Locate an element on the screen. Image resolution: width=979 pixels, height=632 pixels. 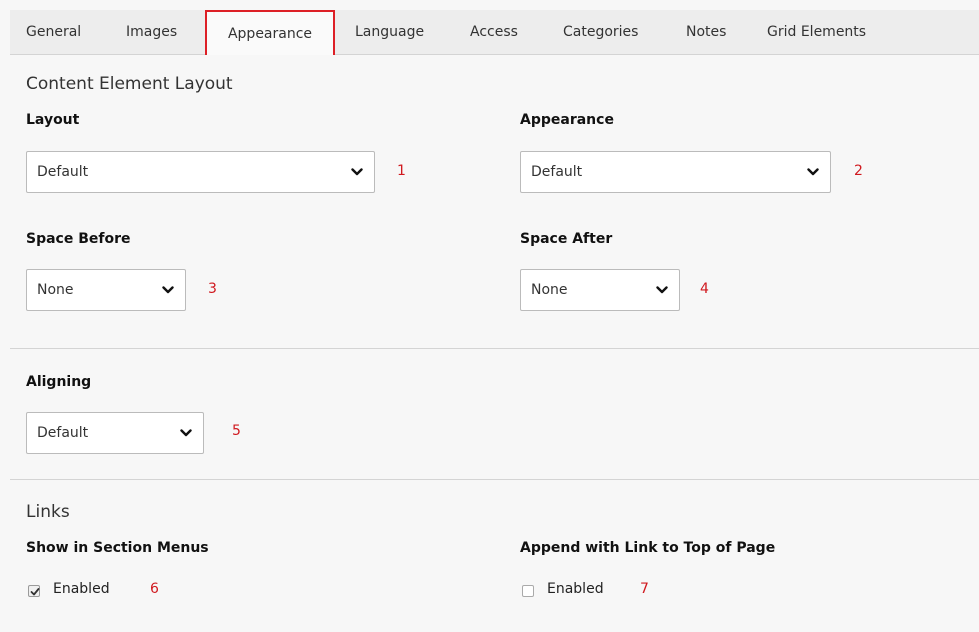
space-after-select: None is located at coordinates (600, 290).